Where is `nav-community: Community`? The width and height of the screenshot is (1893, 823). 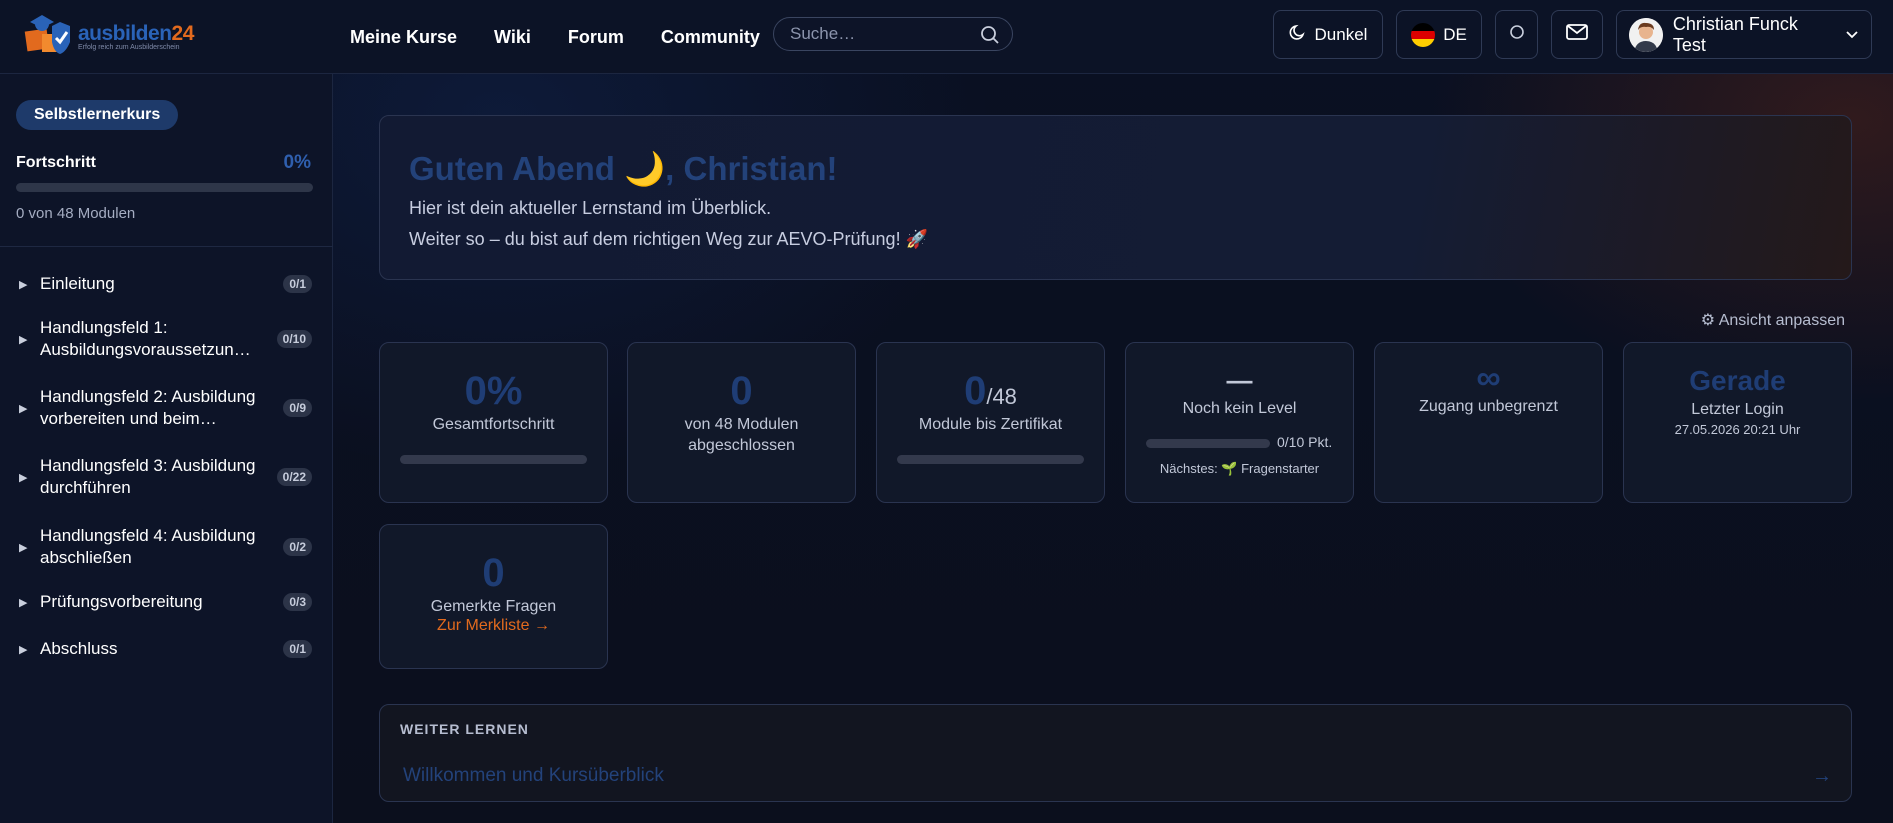
nav-community: Community is located at coordinates (710, 37).